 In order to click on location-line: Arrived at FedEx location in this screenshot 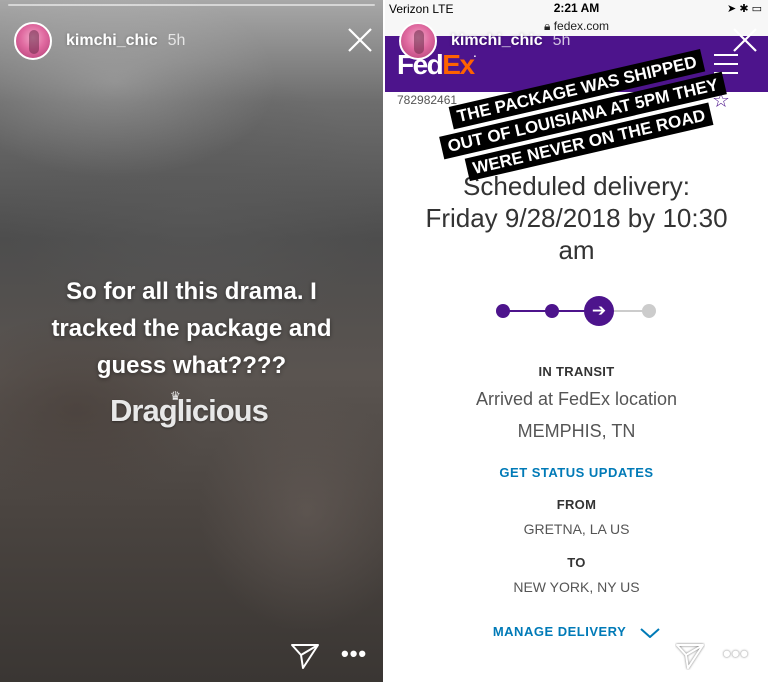, I will do `click(576, 399)`.